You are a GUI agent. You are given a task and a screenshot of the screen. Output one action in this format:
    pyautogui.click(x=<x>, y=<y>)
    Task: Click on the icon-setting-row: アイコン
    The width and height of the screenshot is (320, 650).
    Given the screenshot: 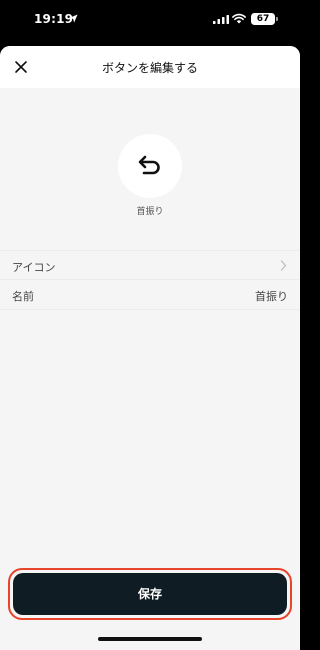 What is the action you would take?
    pyautogui.click(x=150, y=265)
    